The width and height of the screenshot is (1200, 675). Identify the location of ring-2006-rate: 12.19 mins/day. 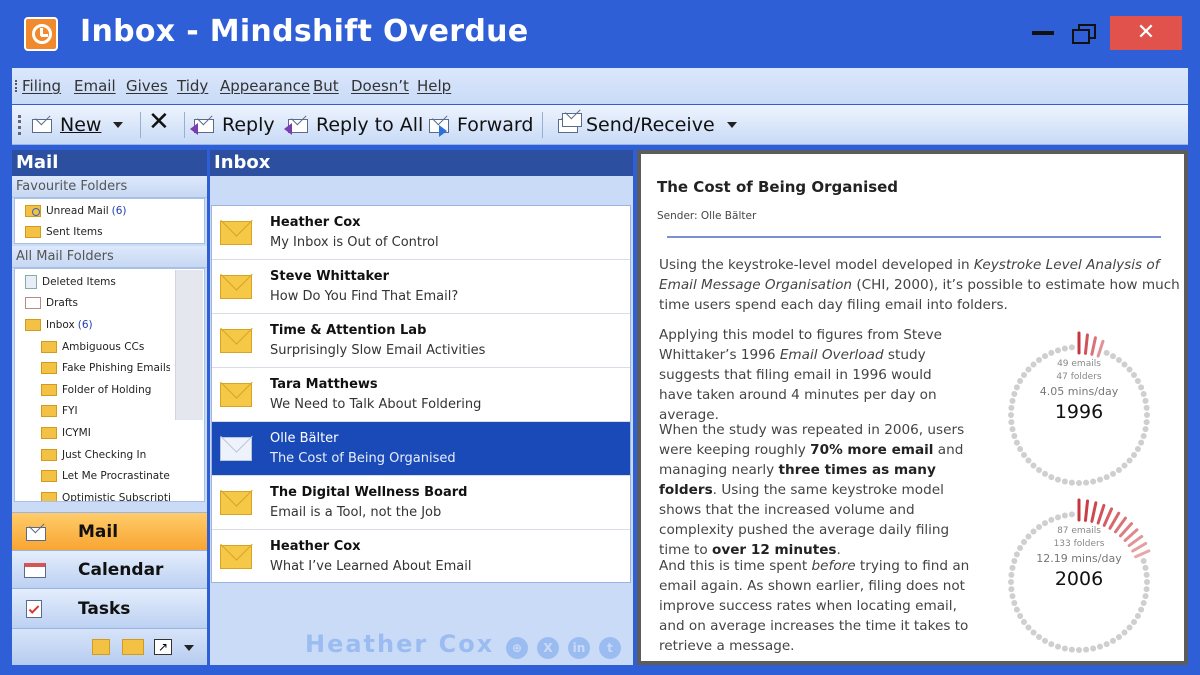
(1079, 558).